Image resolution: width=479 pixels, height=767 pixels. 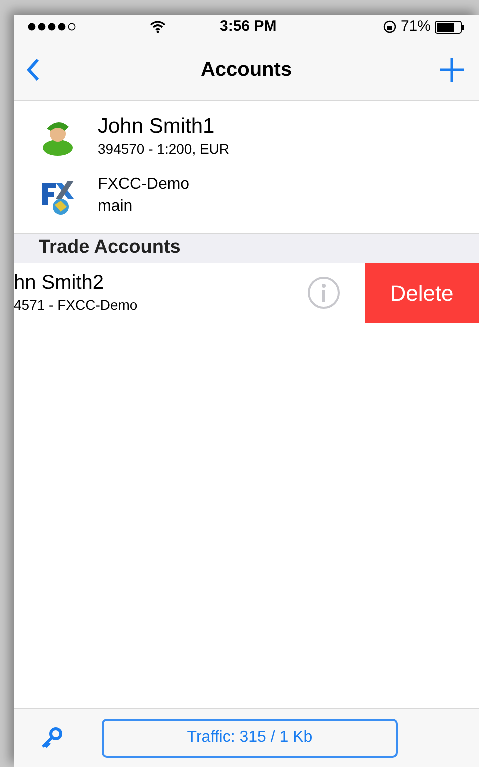 I want to click on account-name: hn Smith2, so click(x=60, y=282).